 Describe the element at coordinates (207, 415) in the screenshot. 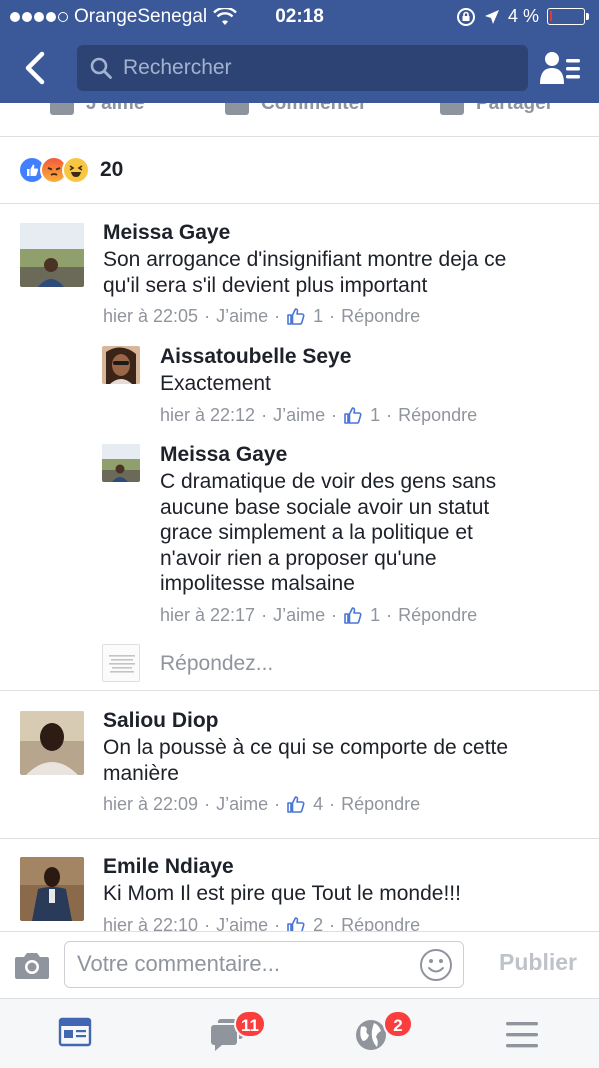

I see `comment-timestamp: hier à 22:12` at that location.